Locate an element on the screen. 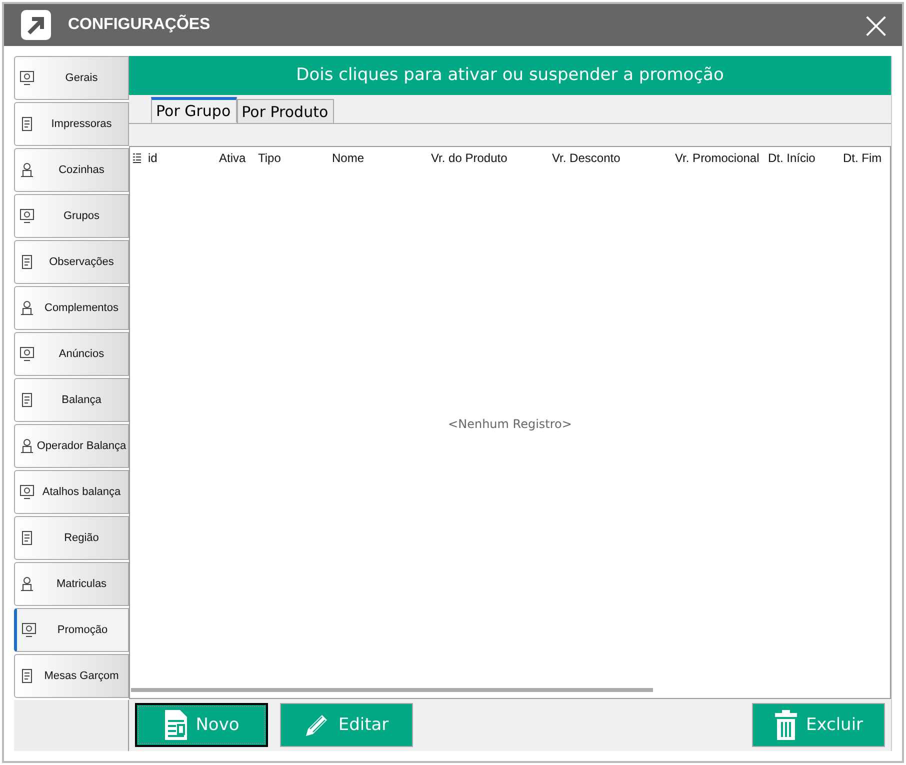 This screenshot has height=765, width=906. banner: Dois cliques para ativar ou suspender a promoção is located at coordinates (510, 75).